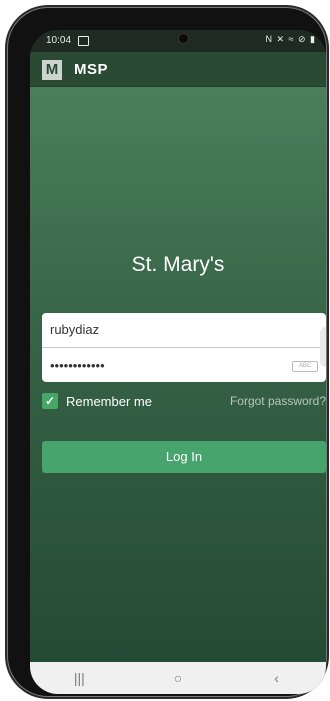 This screenshot has width=330, height=701. Describe the element at coordinates (290, 39) in the screenshot. I see `status-icons: N ✕ ≈ ⊘ ▮` at that location.